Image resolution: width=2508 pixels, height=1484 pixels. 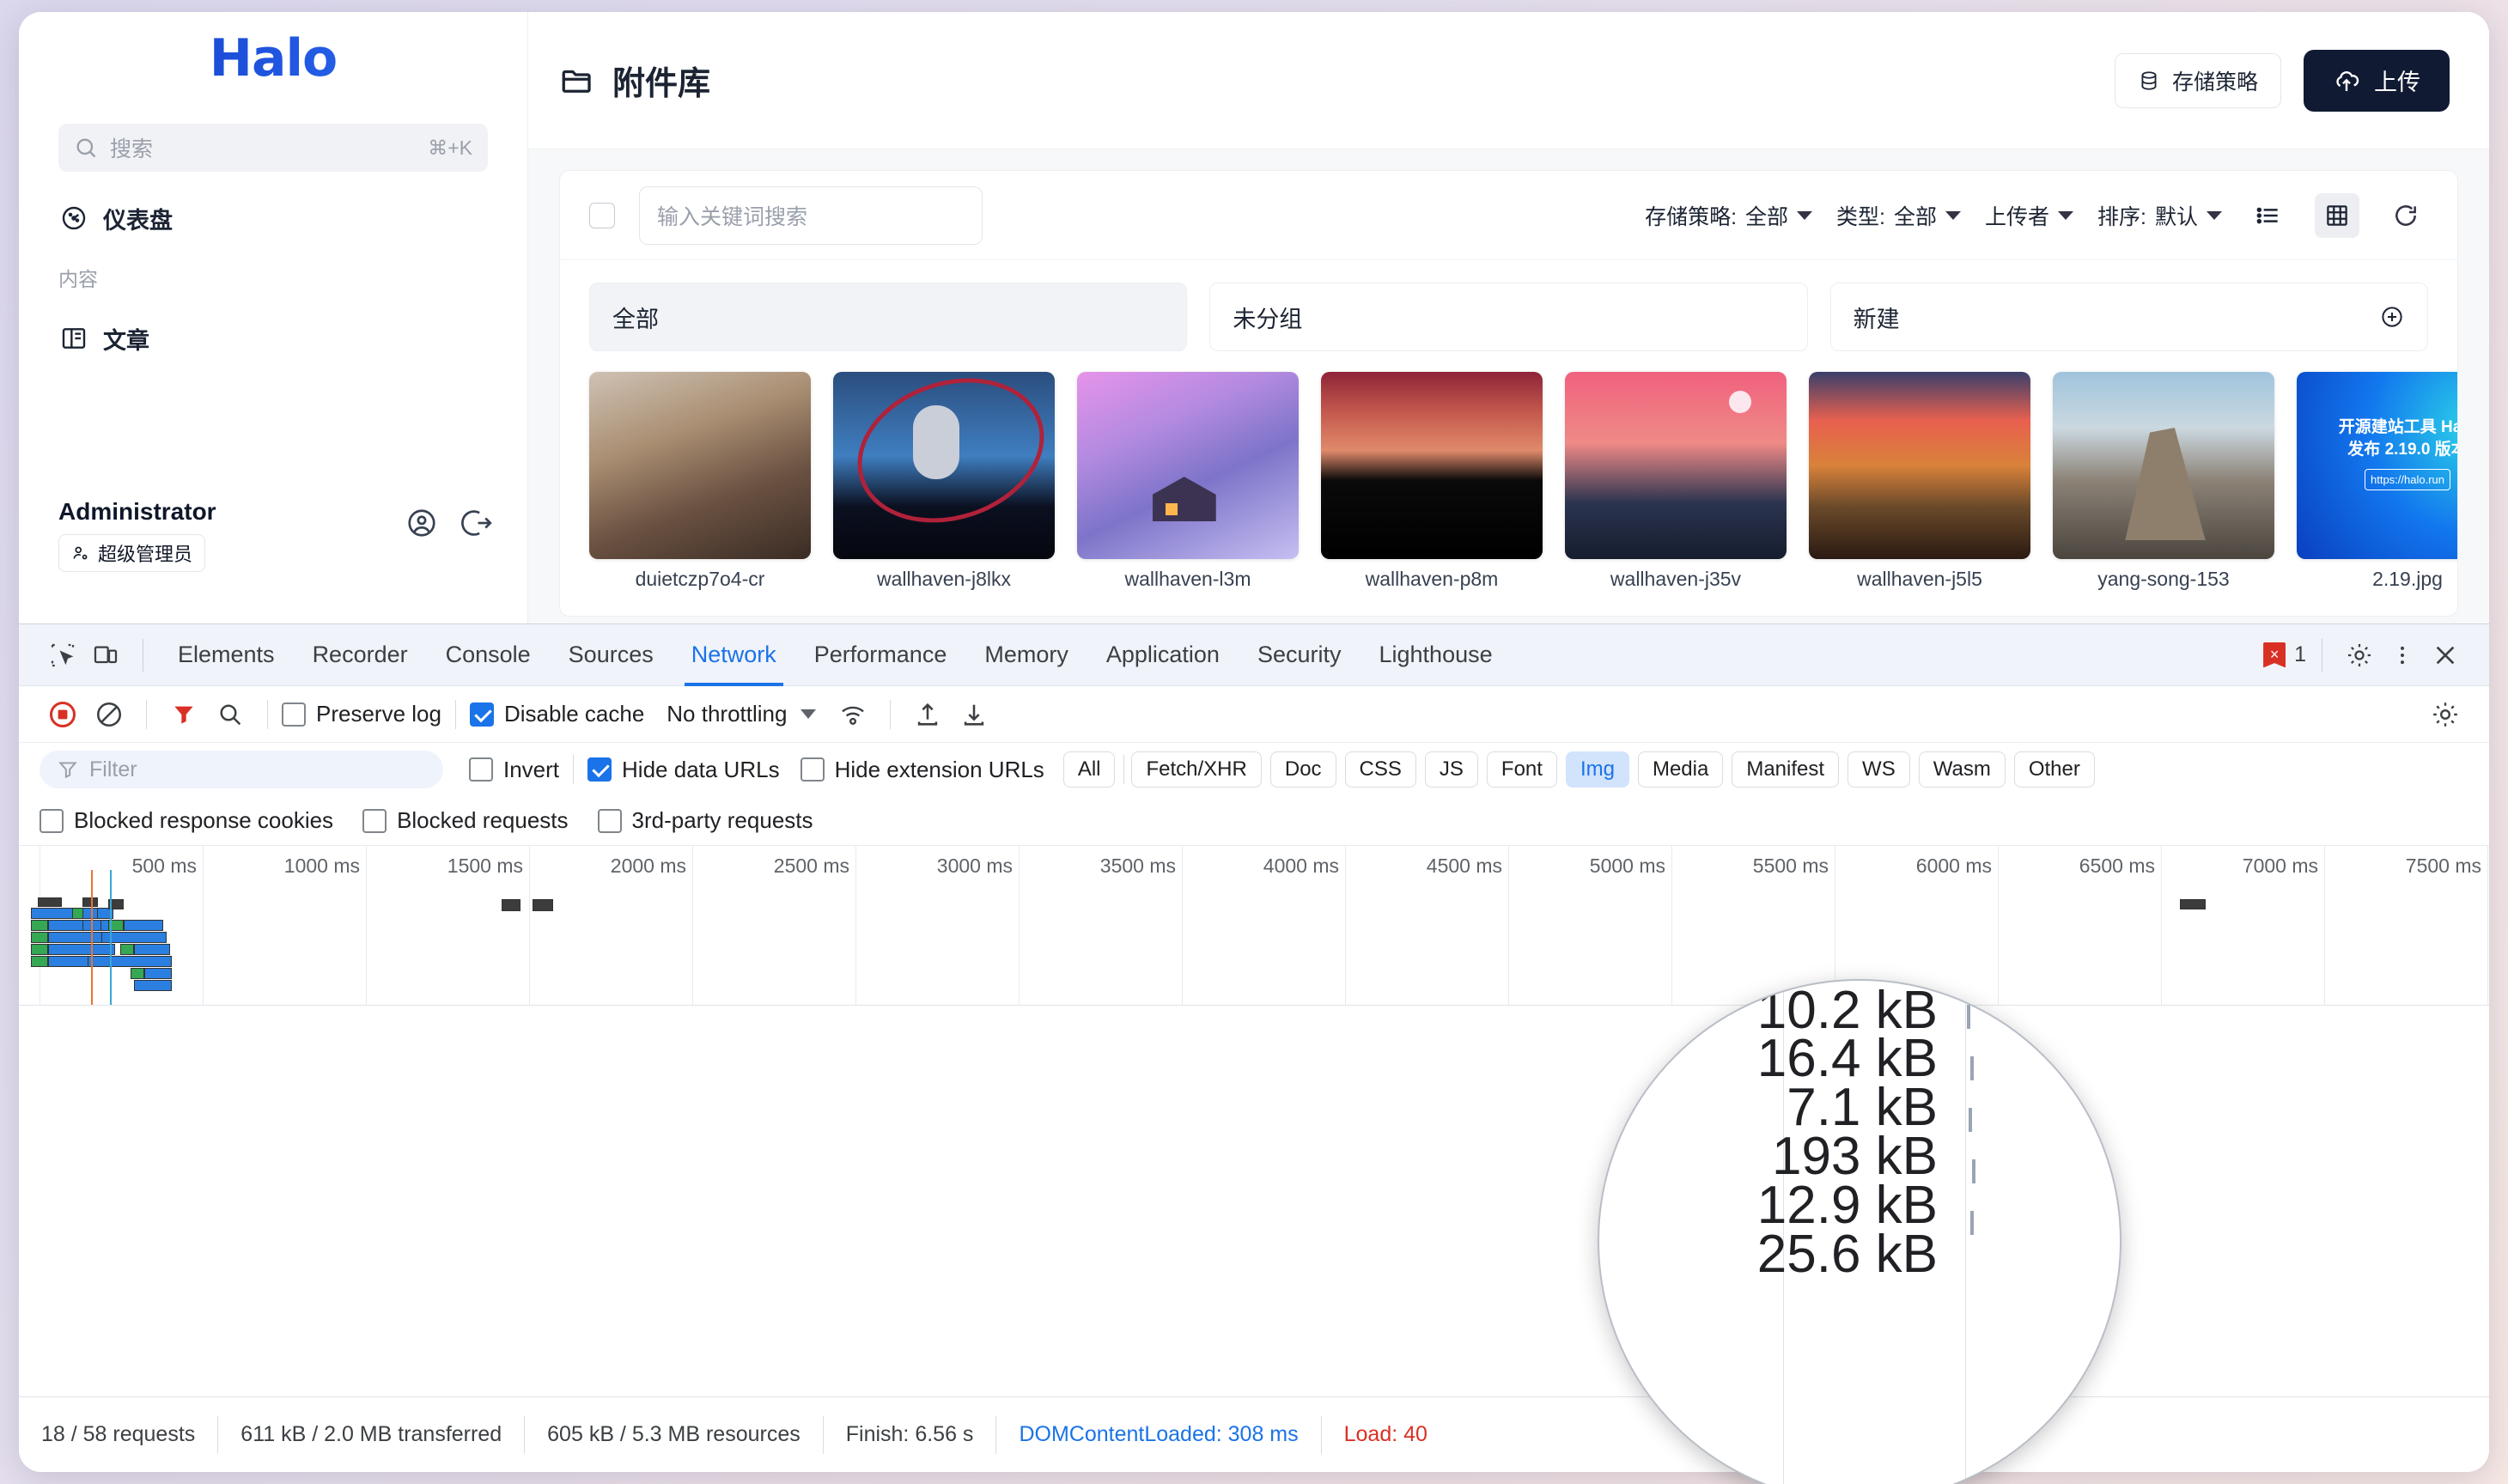 I want to click on throttling-dropdown: No throttling, so click(x=742, y=714).